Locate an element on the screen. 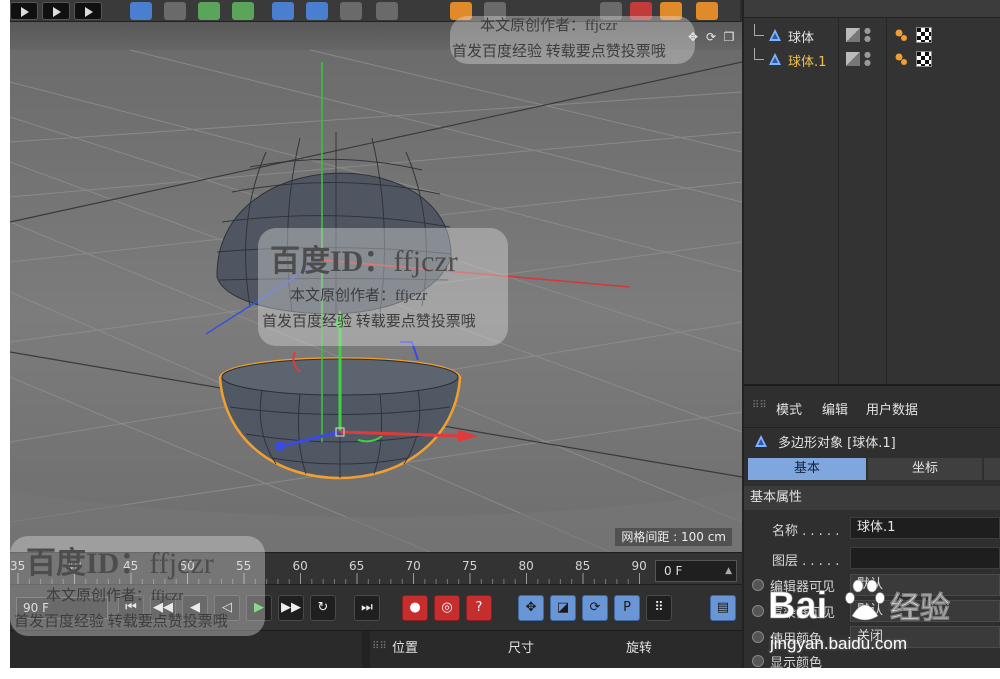  key-parameter-icon: P is located at coordinates (627, 608).